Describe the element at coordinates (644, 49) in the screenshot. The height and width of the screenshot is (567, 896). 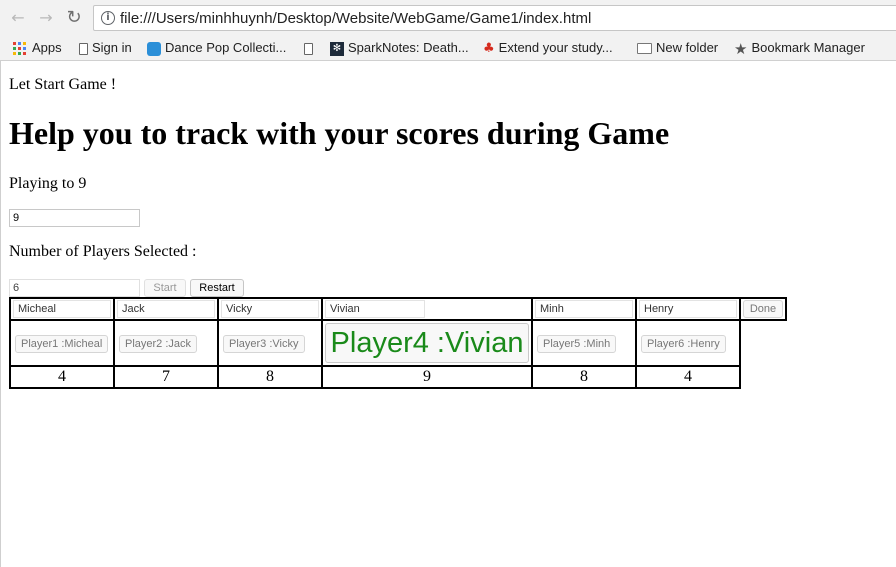
I see `folder-icon` at that location.